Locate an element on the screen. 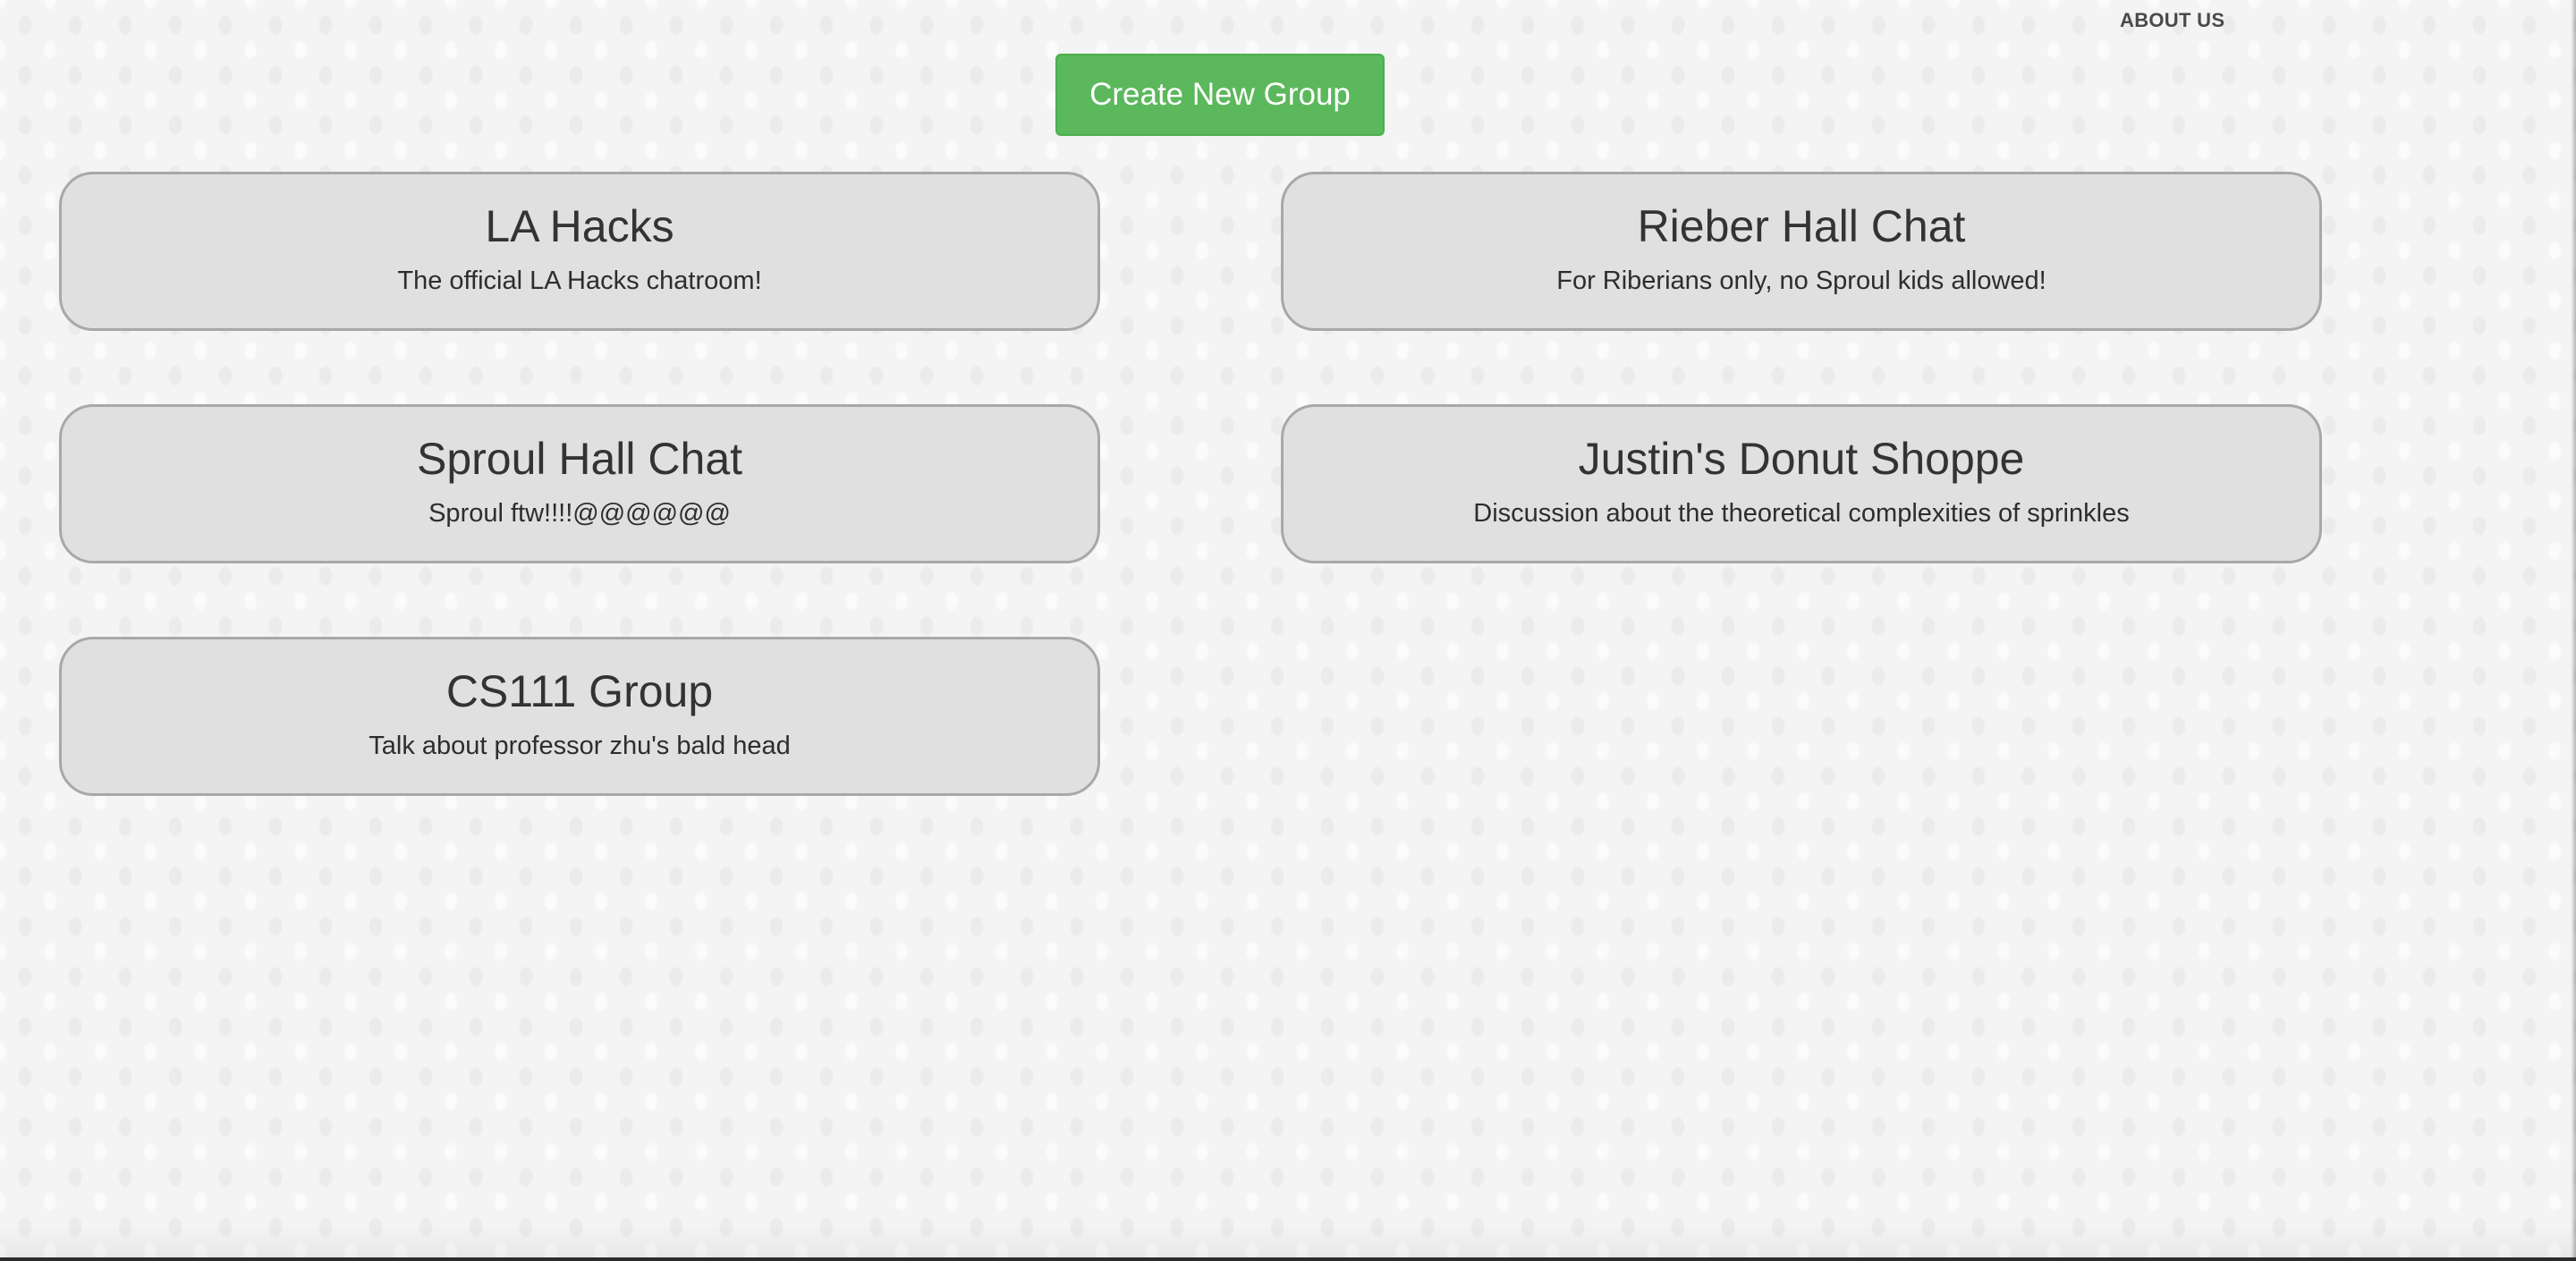  group-title: Rieber Hall Chat is located at coordinates (1801, 225).